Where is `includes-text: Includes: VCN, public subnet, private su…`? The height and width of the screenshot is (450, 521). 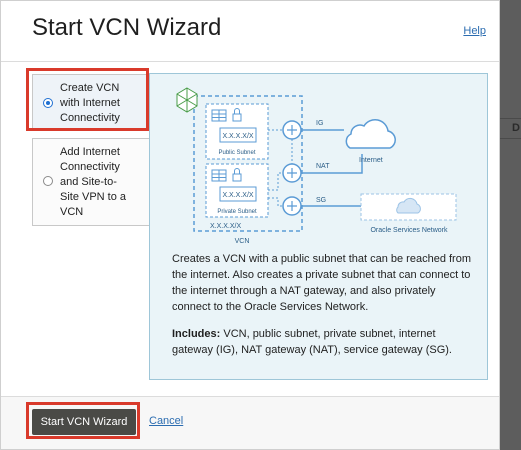
includes-text: Includes: VCN, public subnet, private su… is located at coordinates (322, 342).